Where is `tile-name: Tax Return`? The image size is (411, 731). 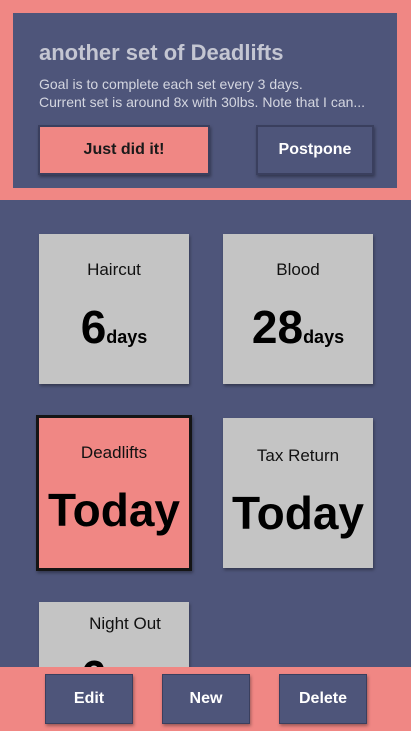 tile-name: Tax Return is located at coordinates (298, 455).